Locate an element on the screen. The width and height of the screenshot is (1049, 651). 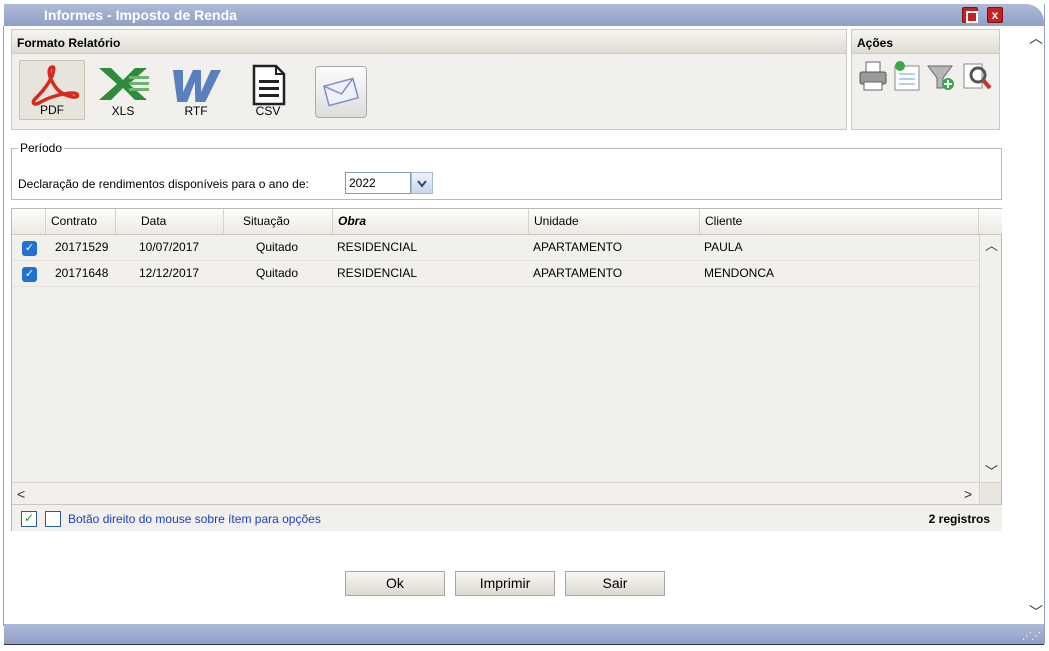
header-data: Data is located at coordinates (170, 221).